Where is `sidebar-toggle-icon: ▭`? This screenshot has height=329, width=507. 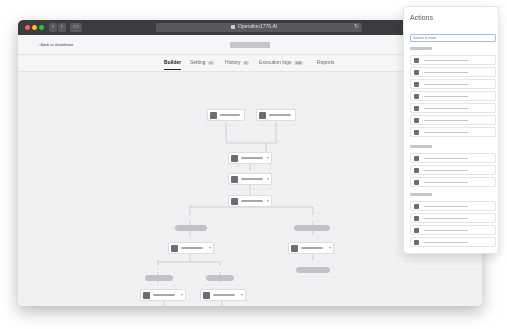
sidebar-toggle-icon: ▭ is located at coordinates (76, 27).